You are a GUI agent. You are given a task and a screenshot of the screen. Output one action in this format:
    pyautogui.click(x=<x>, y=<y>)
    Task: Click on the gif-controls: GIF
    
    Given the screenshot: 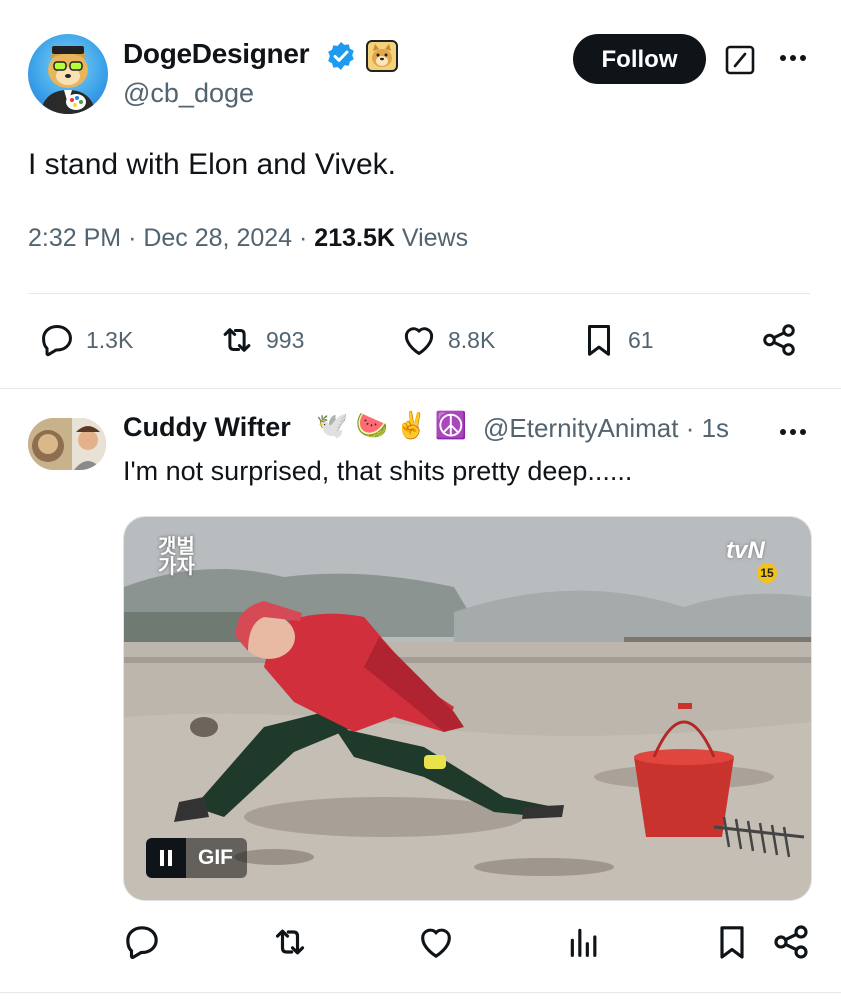 What is the action you would take?
    pyautogui.click(x=196, y=858)
    